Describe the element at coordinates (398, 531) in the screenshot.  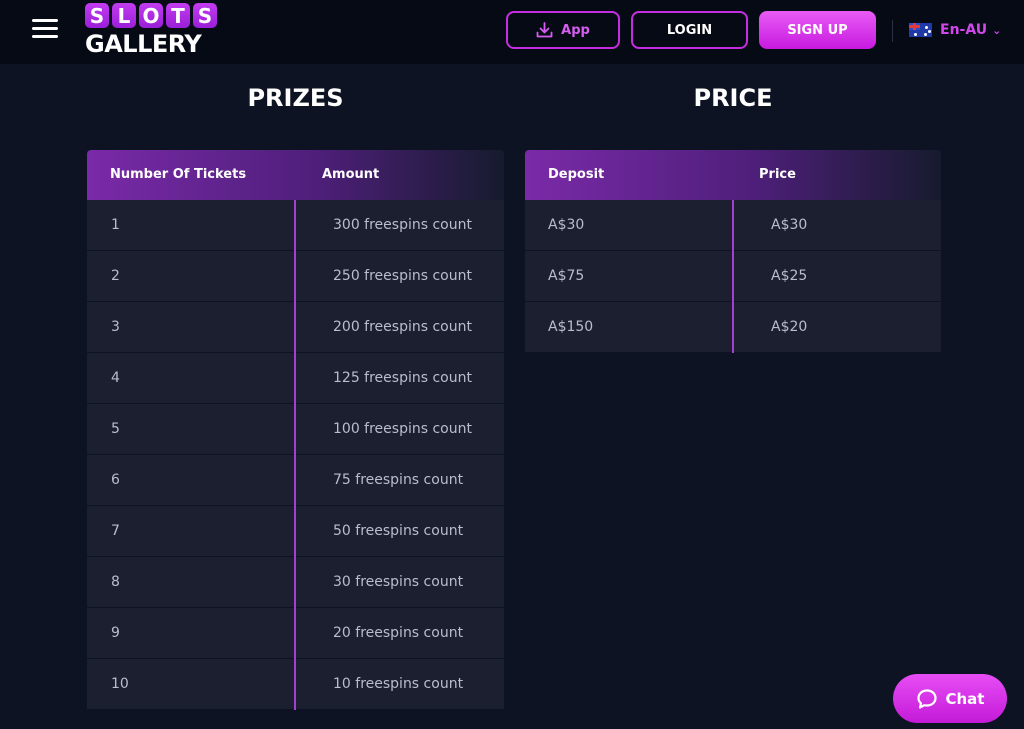
I see `amount-cell: 50 freespins count` at that location.